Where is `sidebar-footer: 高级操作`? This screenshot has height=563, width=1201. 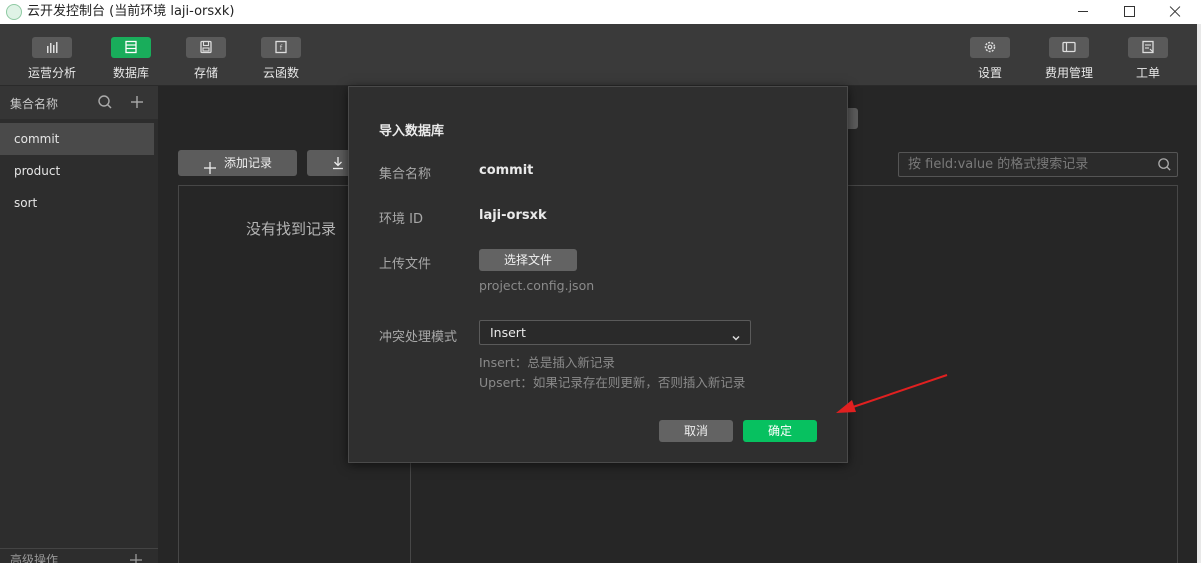
sidebar-footer: 高级操作 is located at coordinates (79, 555).